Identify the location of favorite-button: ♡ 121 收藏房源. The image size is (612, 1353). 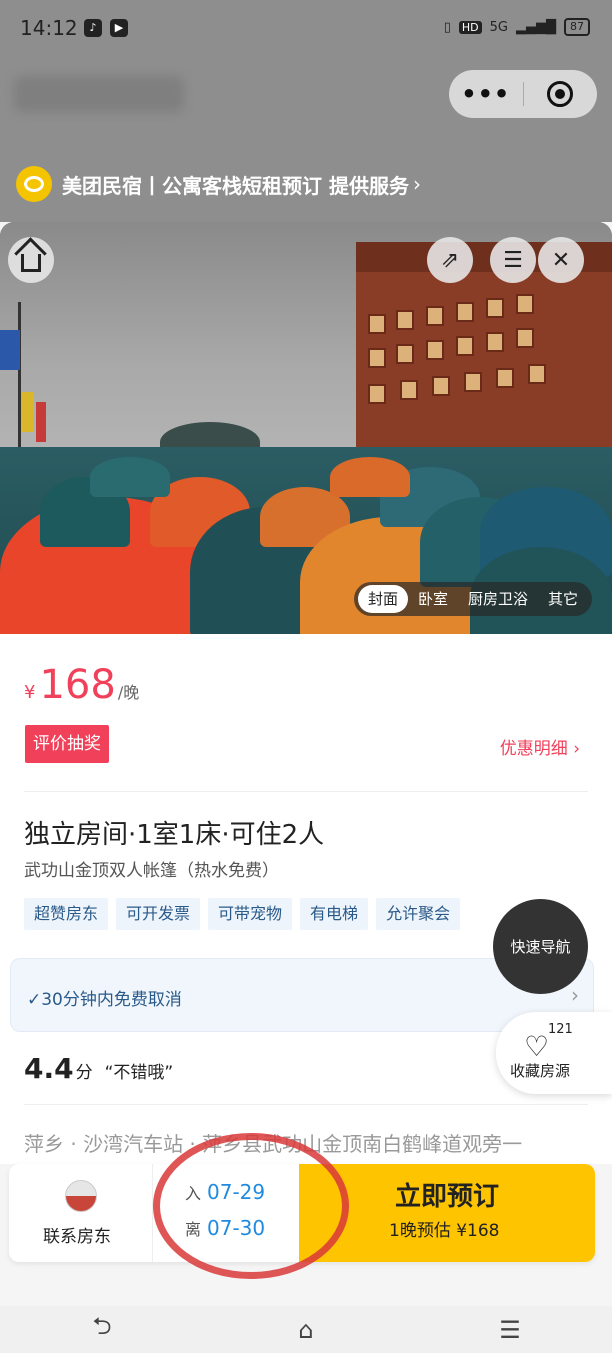
(554, 1053).